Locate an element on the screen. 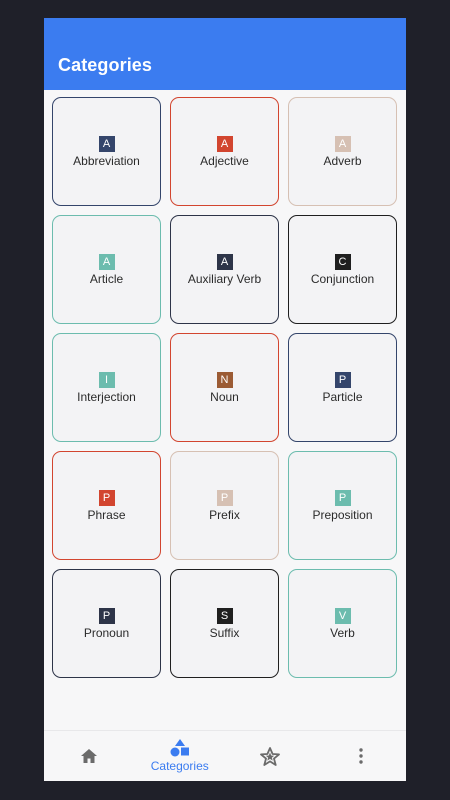 This screenshot has width=450, height=800. category-card: A Adverb is located at coordinates (342, 151).